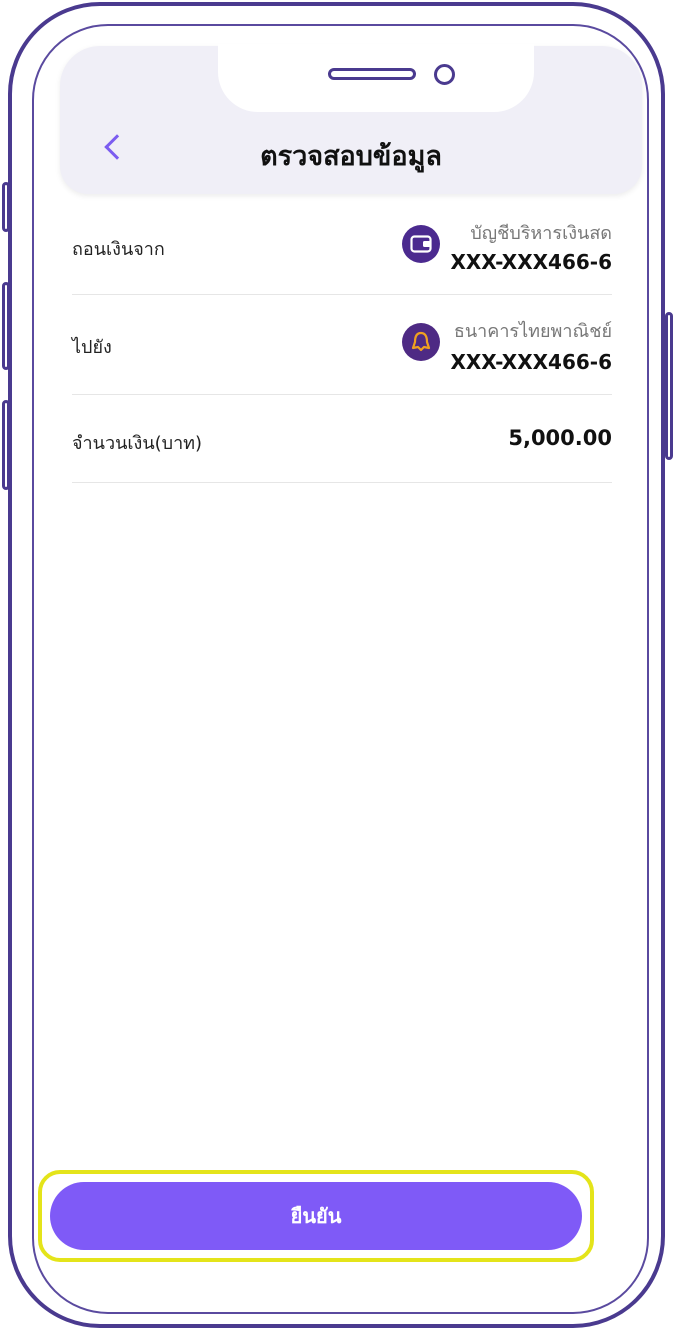  What do you see at coordinates (444, 74) in the screenshot?
I see `camera` at bounding box center [444, 74].